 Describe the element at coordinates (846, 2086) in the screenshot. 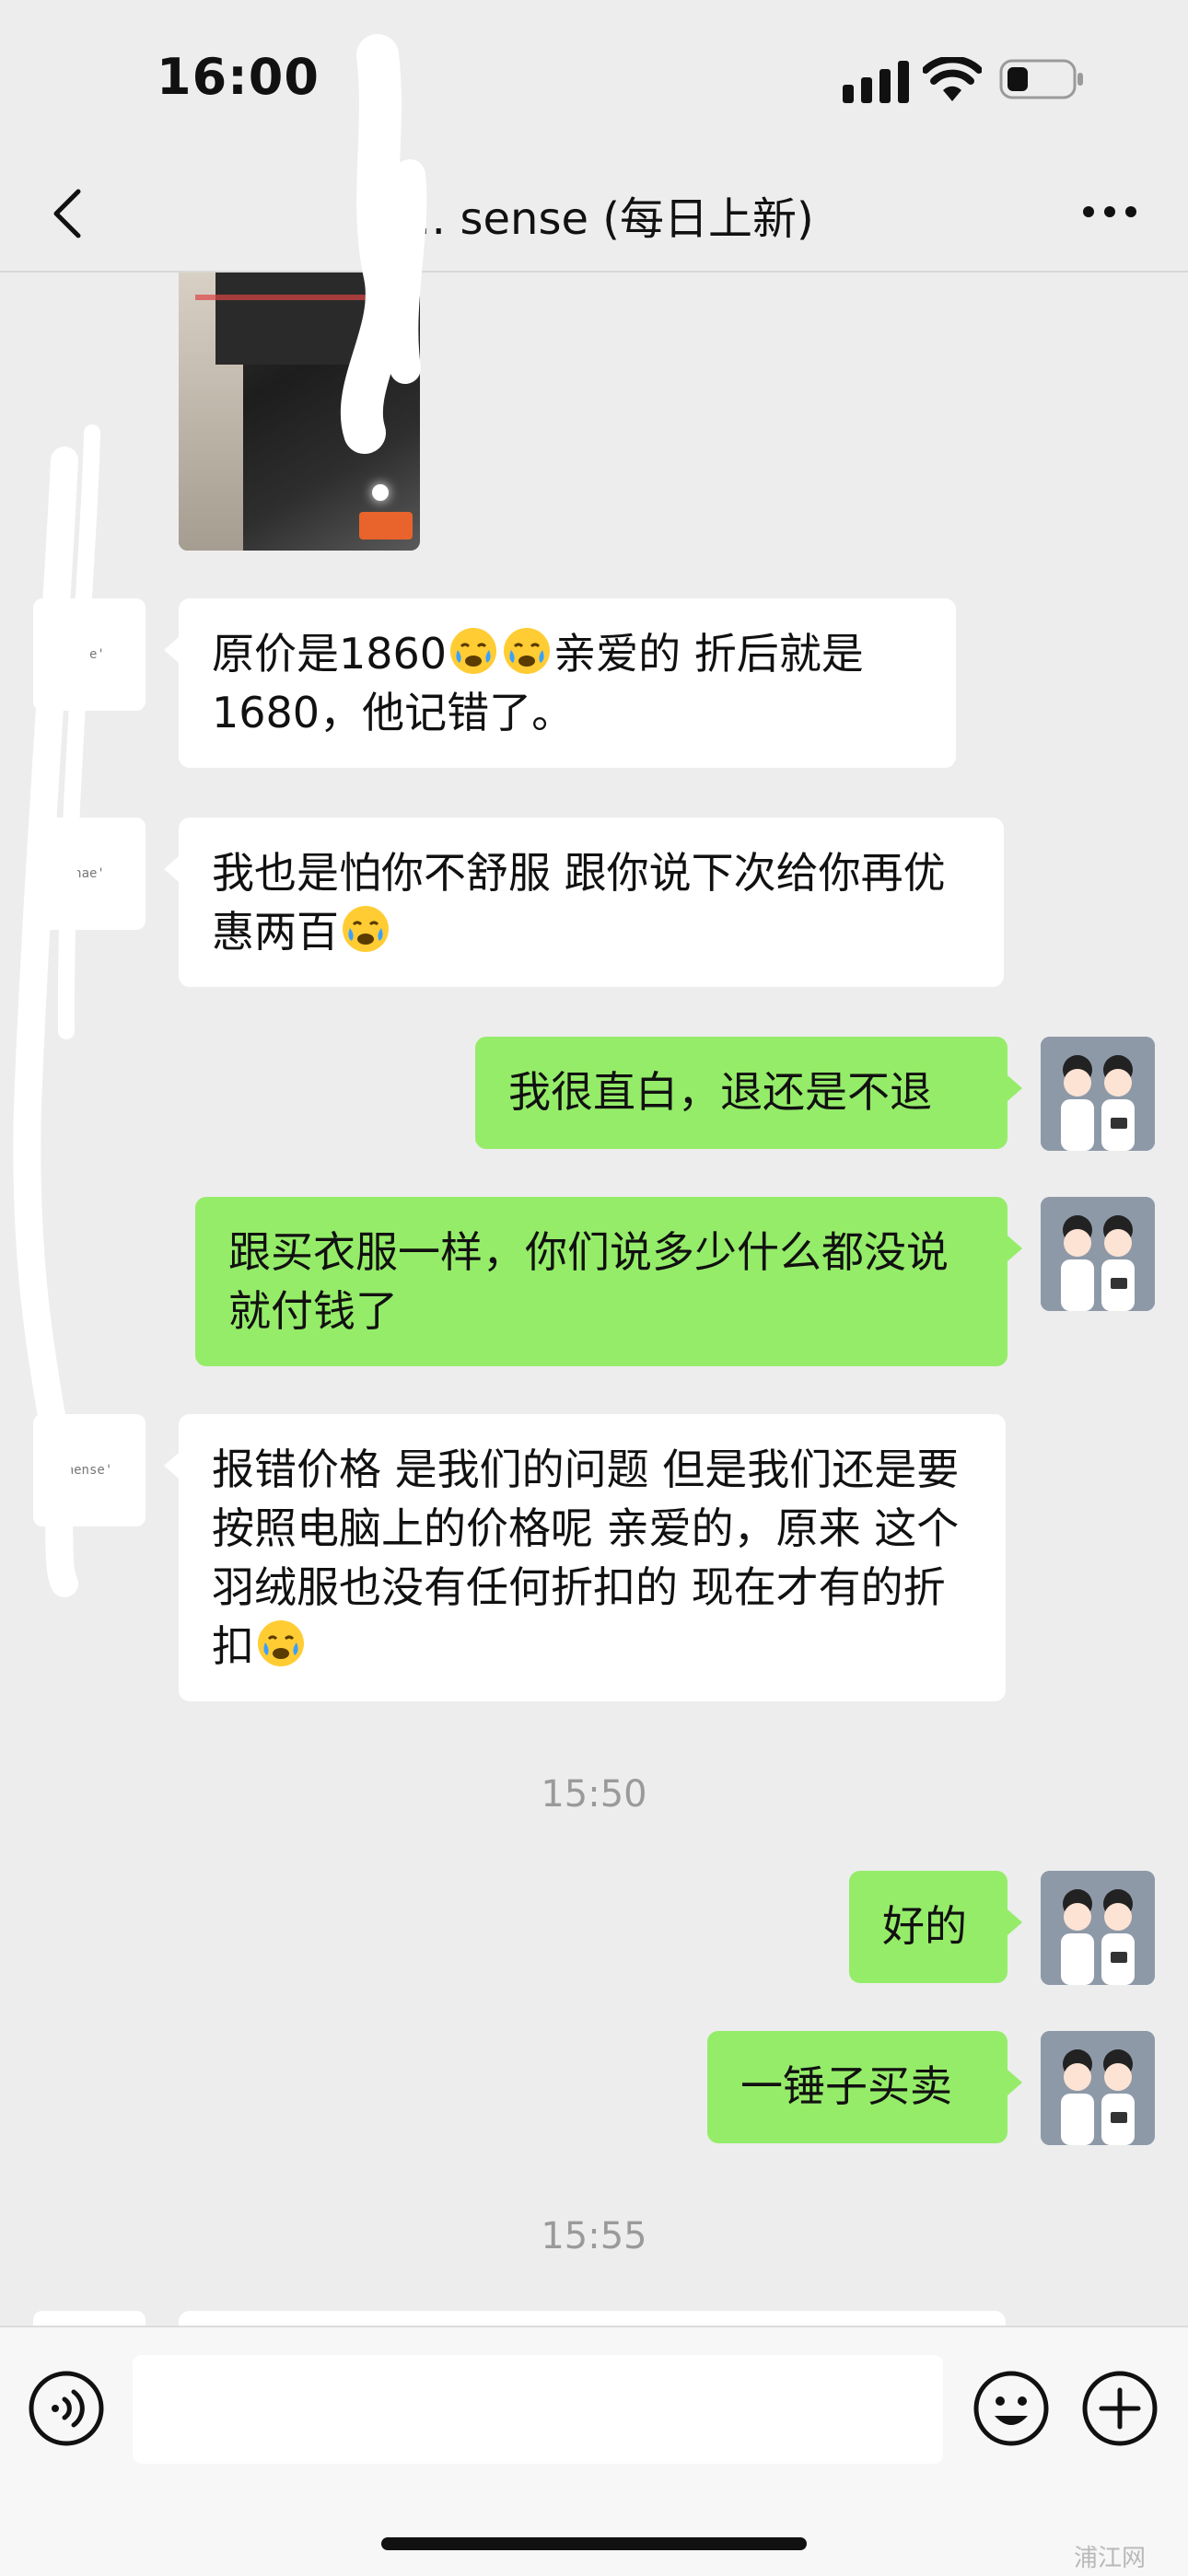

I see `message-text: 一锤子买卖` at that location.